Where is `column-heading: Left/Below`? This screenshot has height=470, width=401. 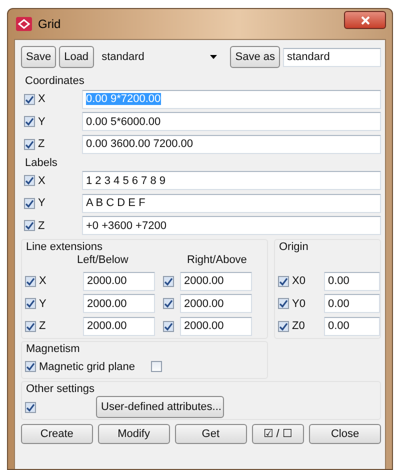
column-heading: Left/Below is located at coordinates (103, 261).